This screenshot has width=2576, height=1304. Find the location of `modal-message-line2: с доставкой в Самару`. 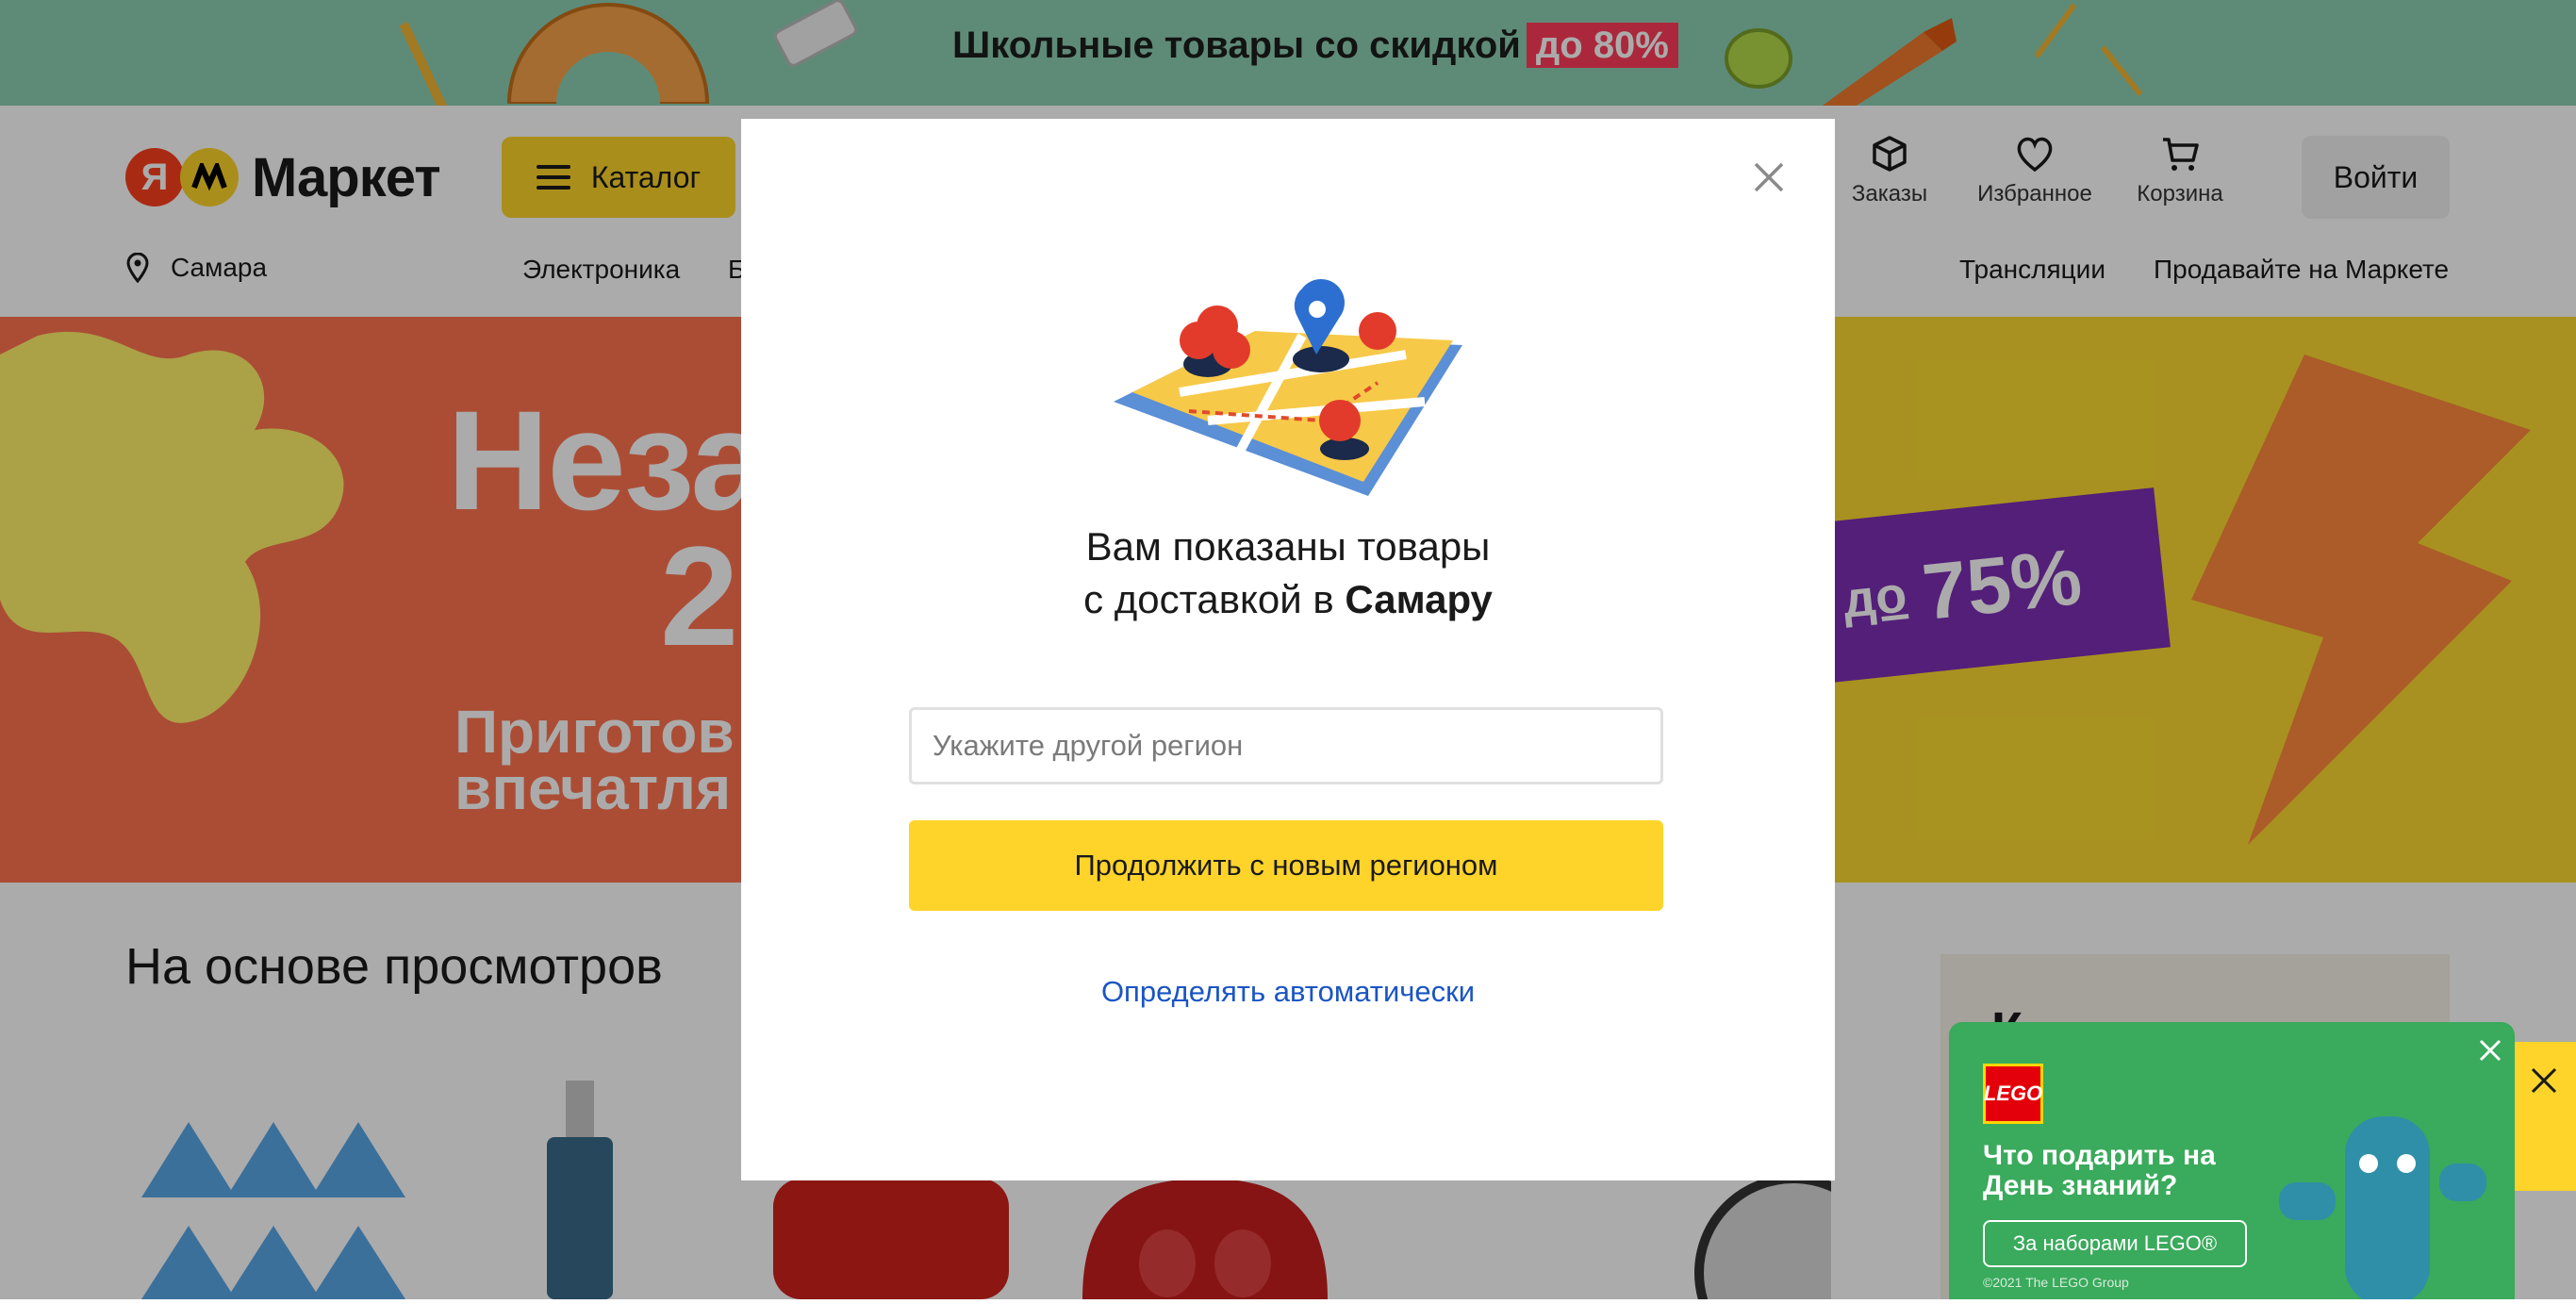

modal-message-line2: с доставкой в Самару is located at coordinates (1288, 599).